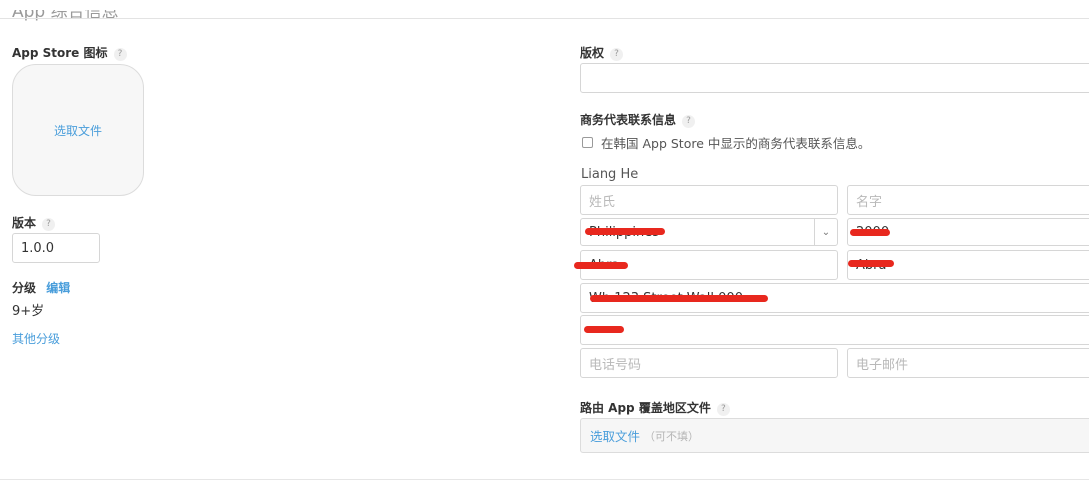  I want to click on optional-hint: （可不填）, so click(672, 436).